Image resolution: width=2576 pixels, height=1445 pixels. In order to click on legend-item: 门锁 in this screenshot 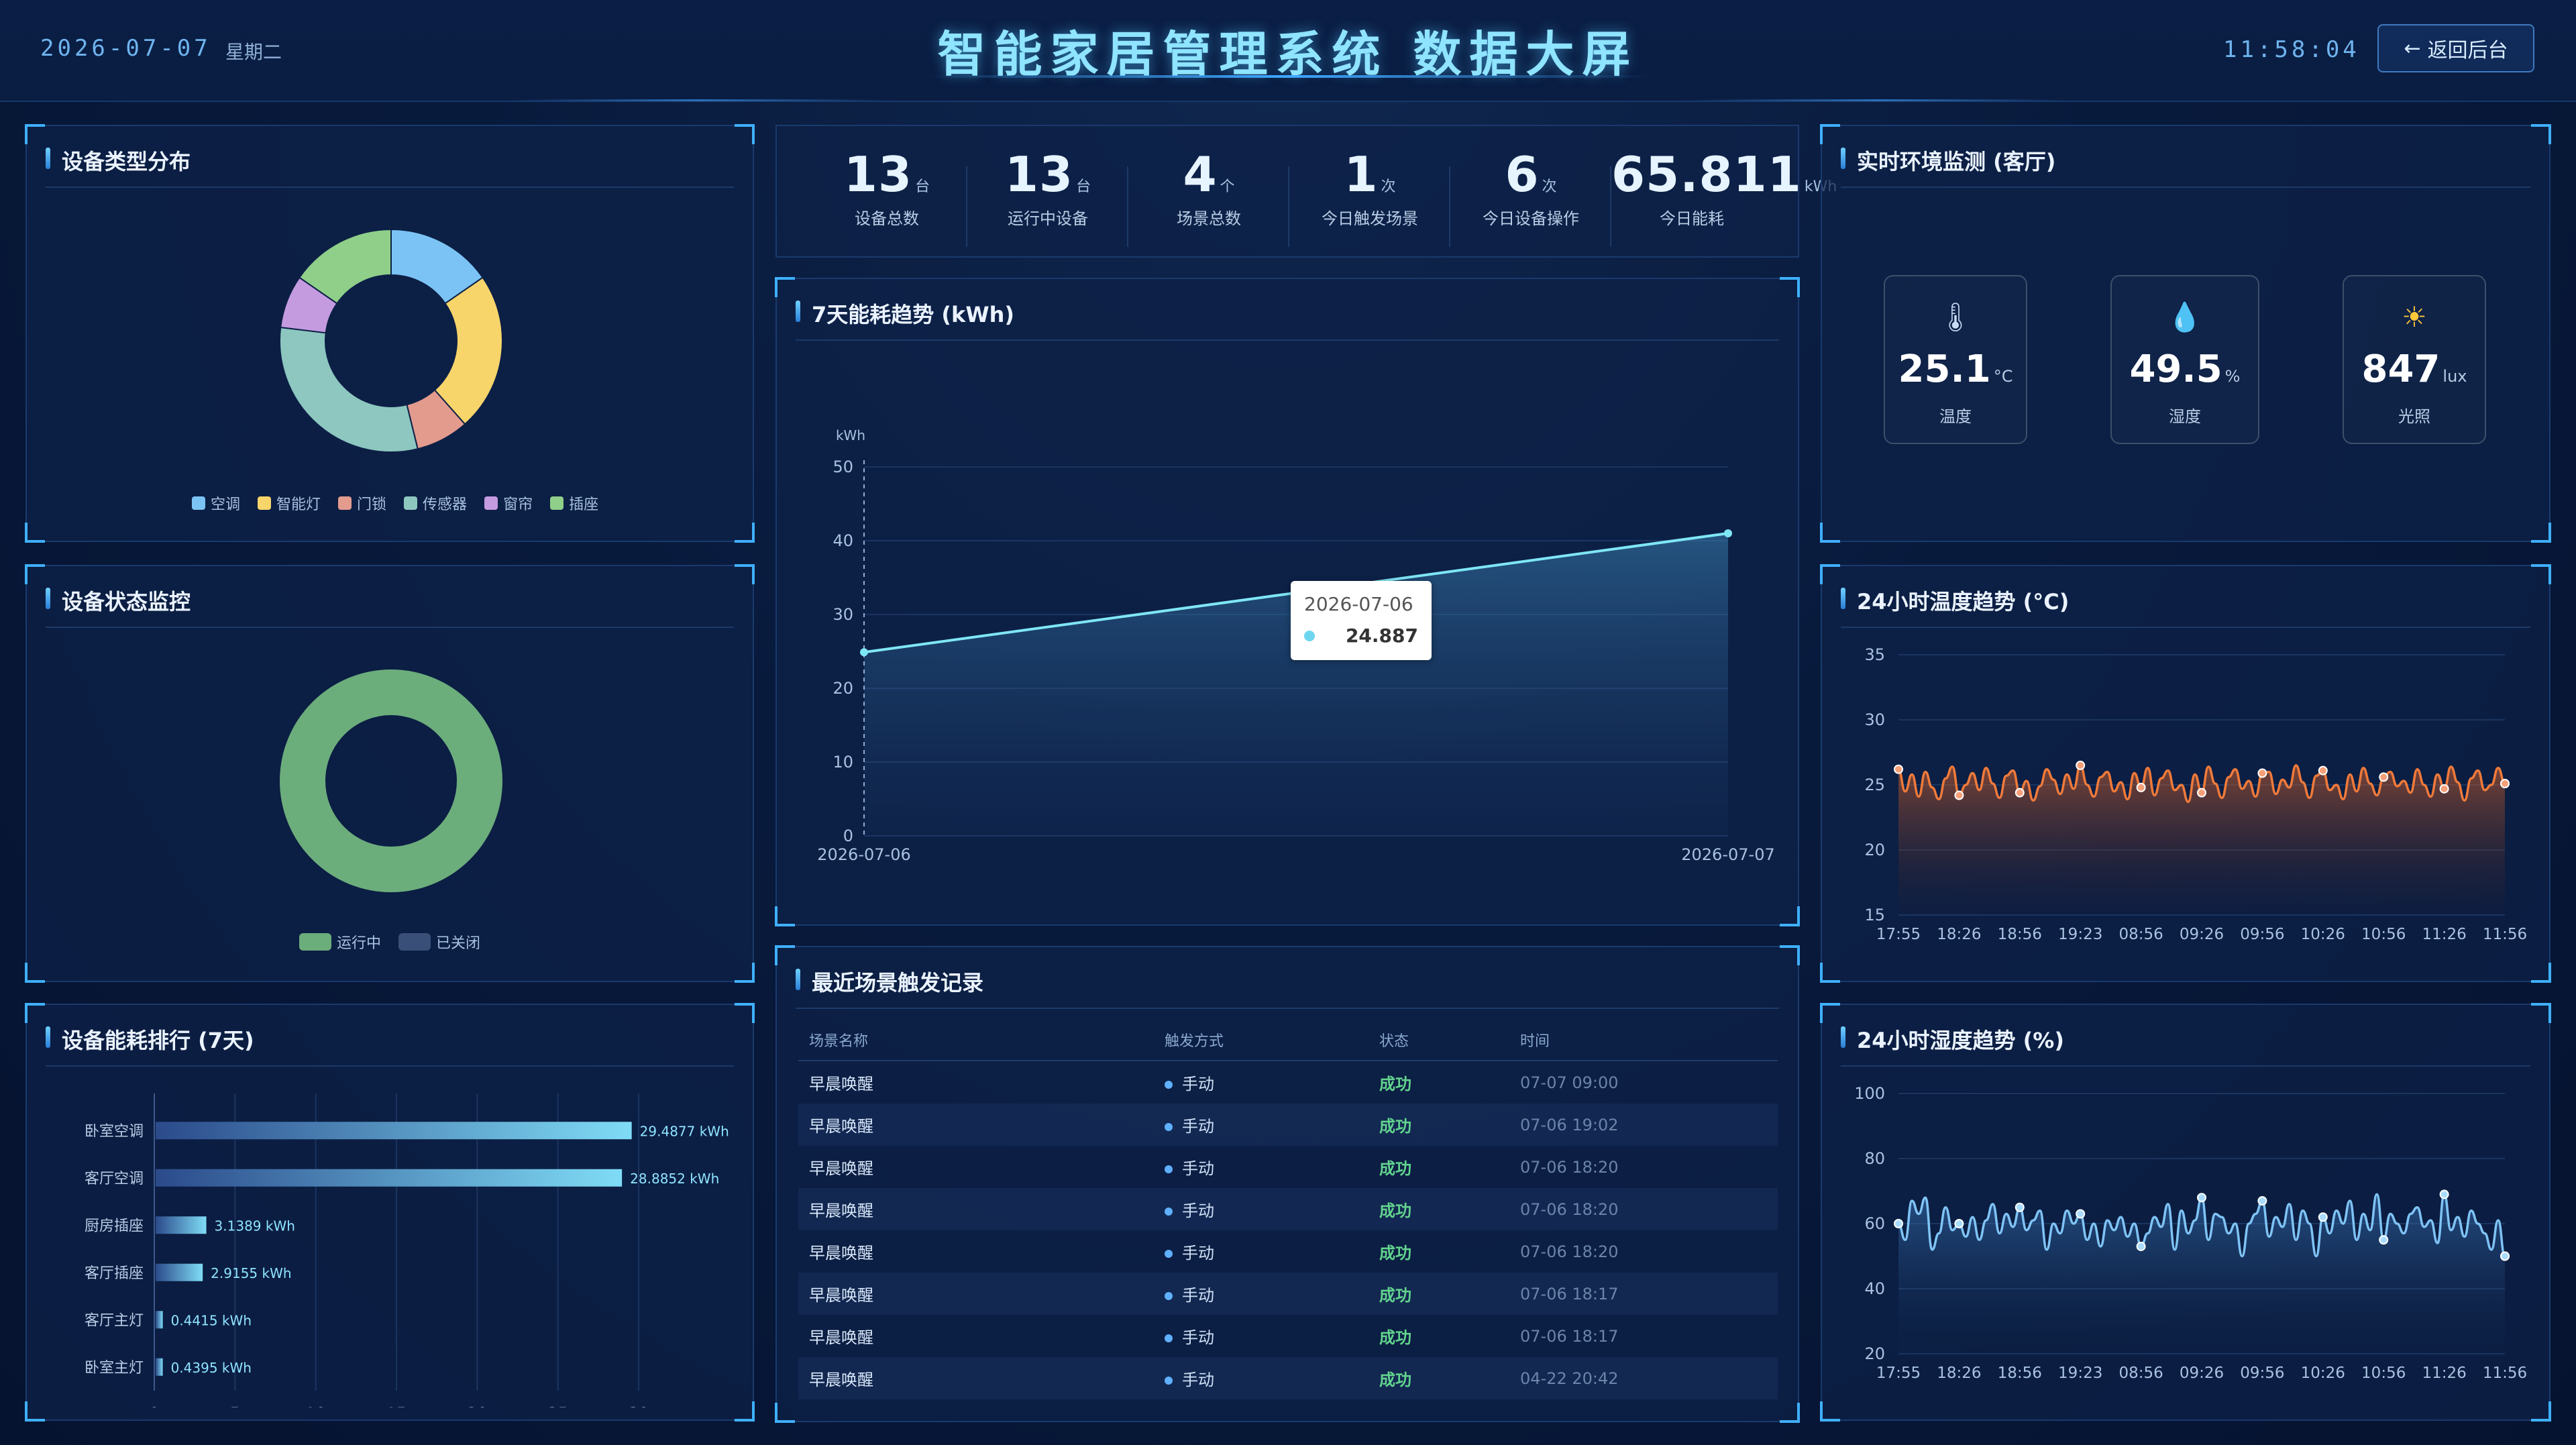, I will do `click(362, 503)`.